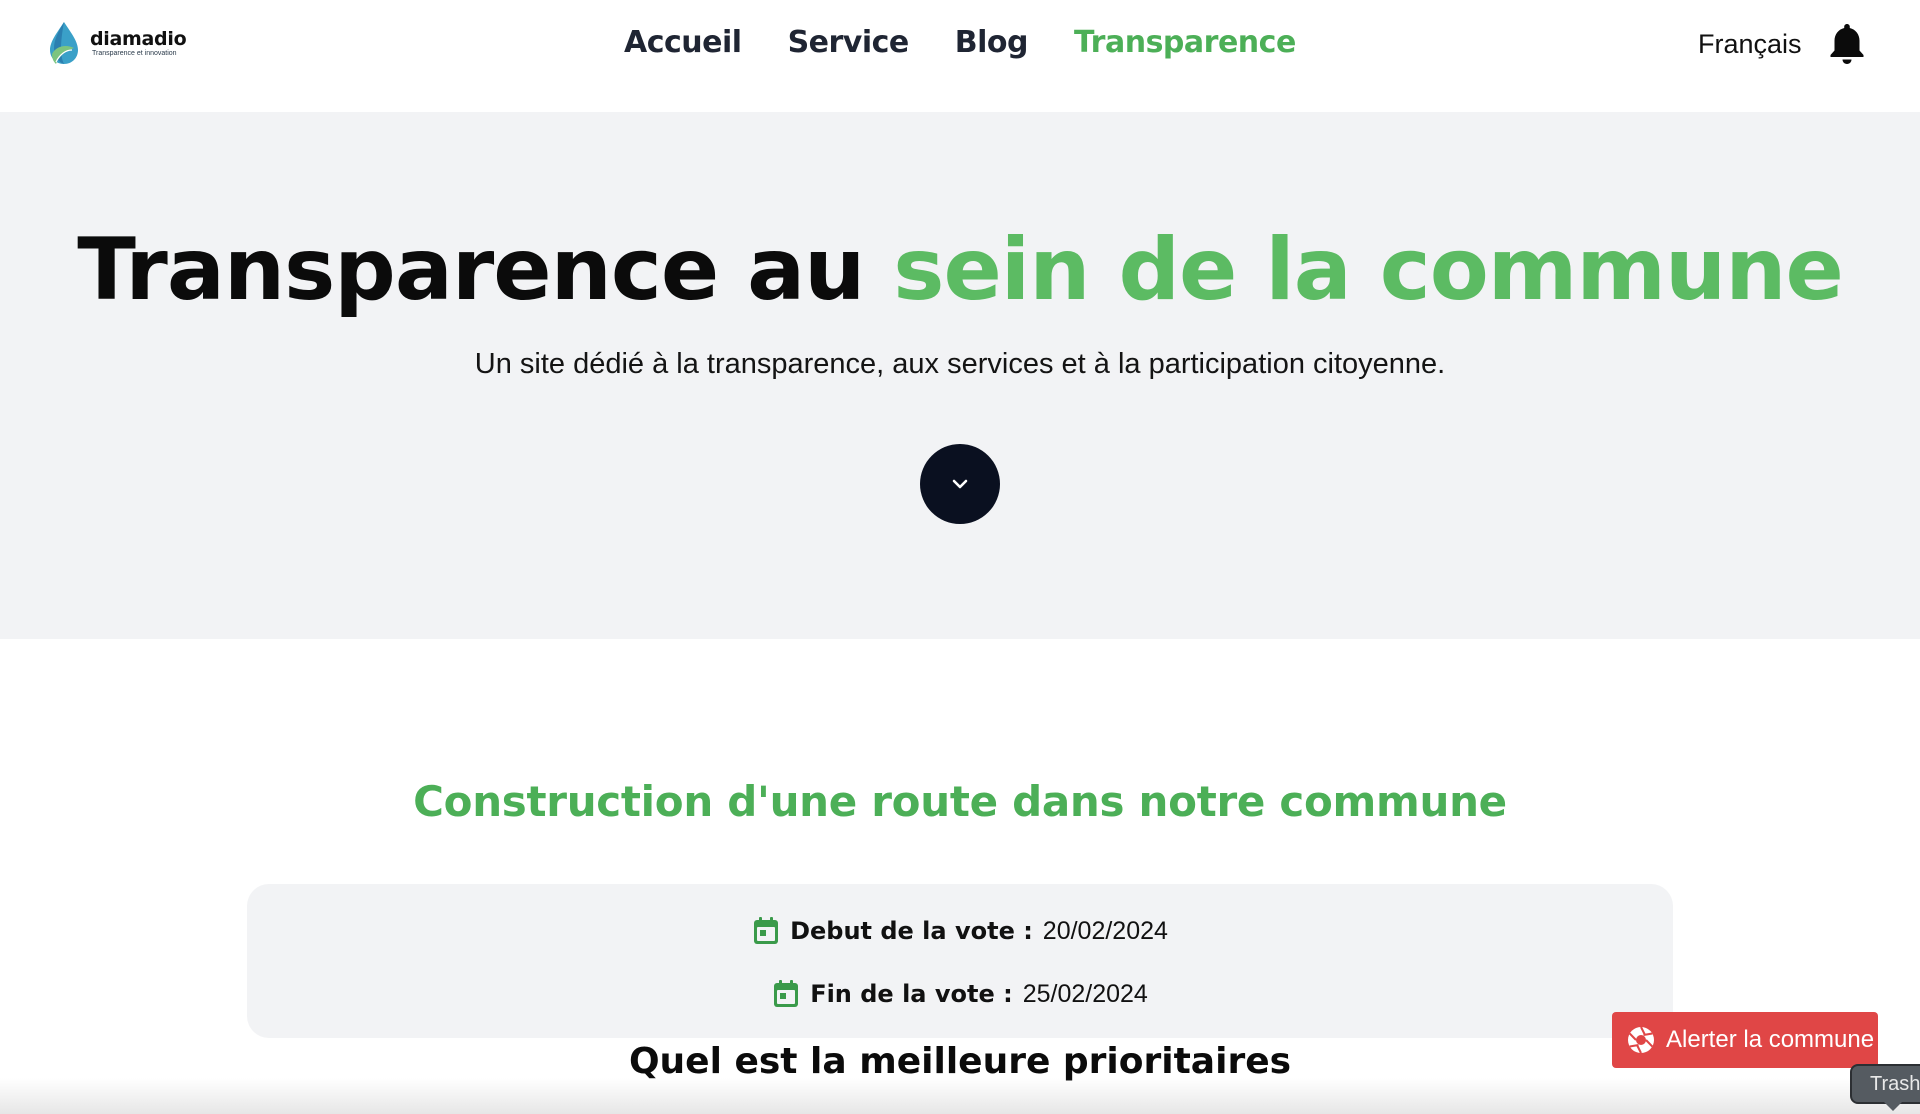  Describe the element at coordinates (1847, 44) in the screenshot. I see `bell-icon` at that location.